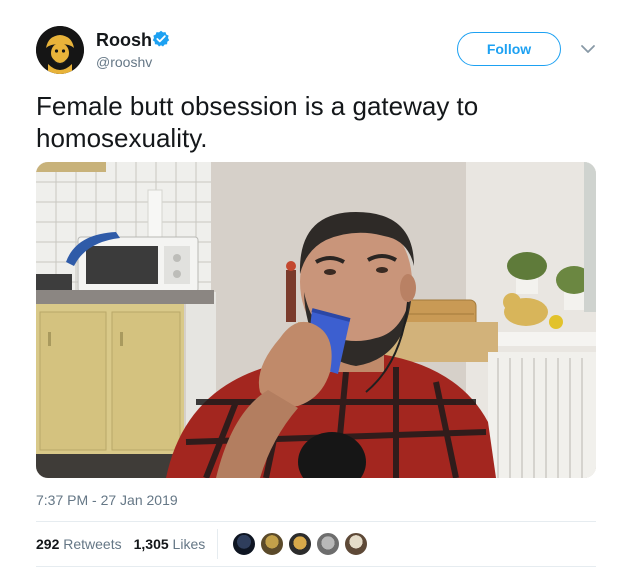  Describe the element at coordinates (509, 49) in the screenshot. I see `follow-button: Follow` at that location.